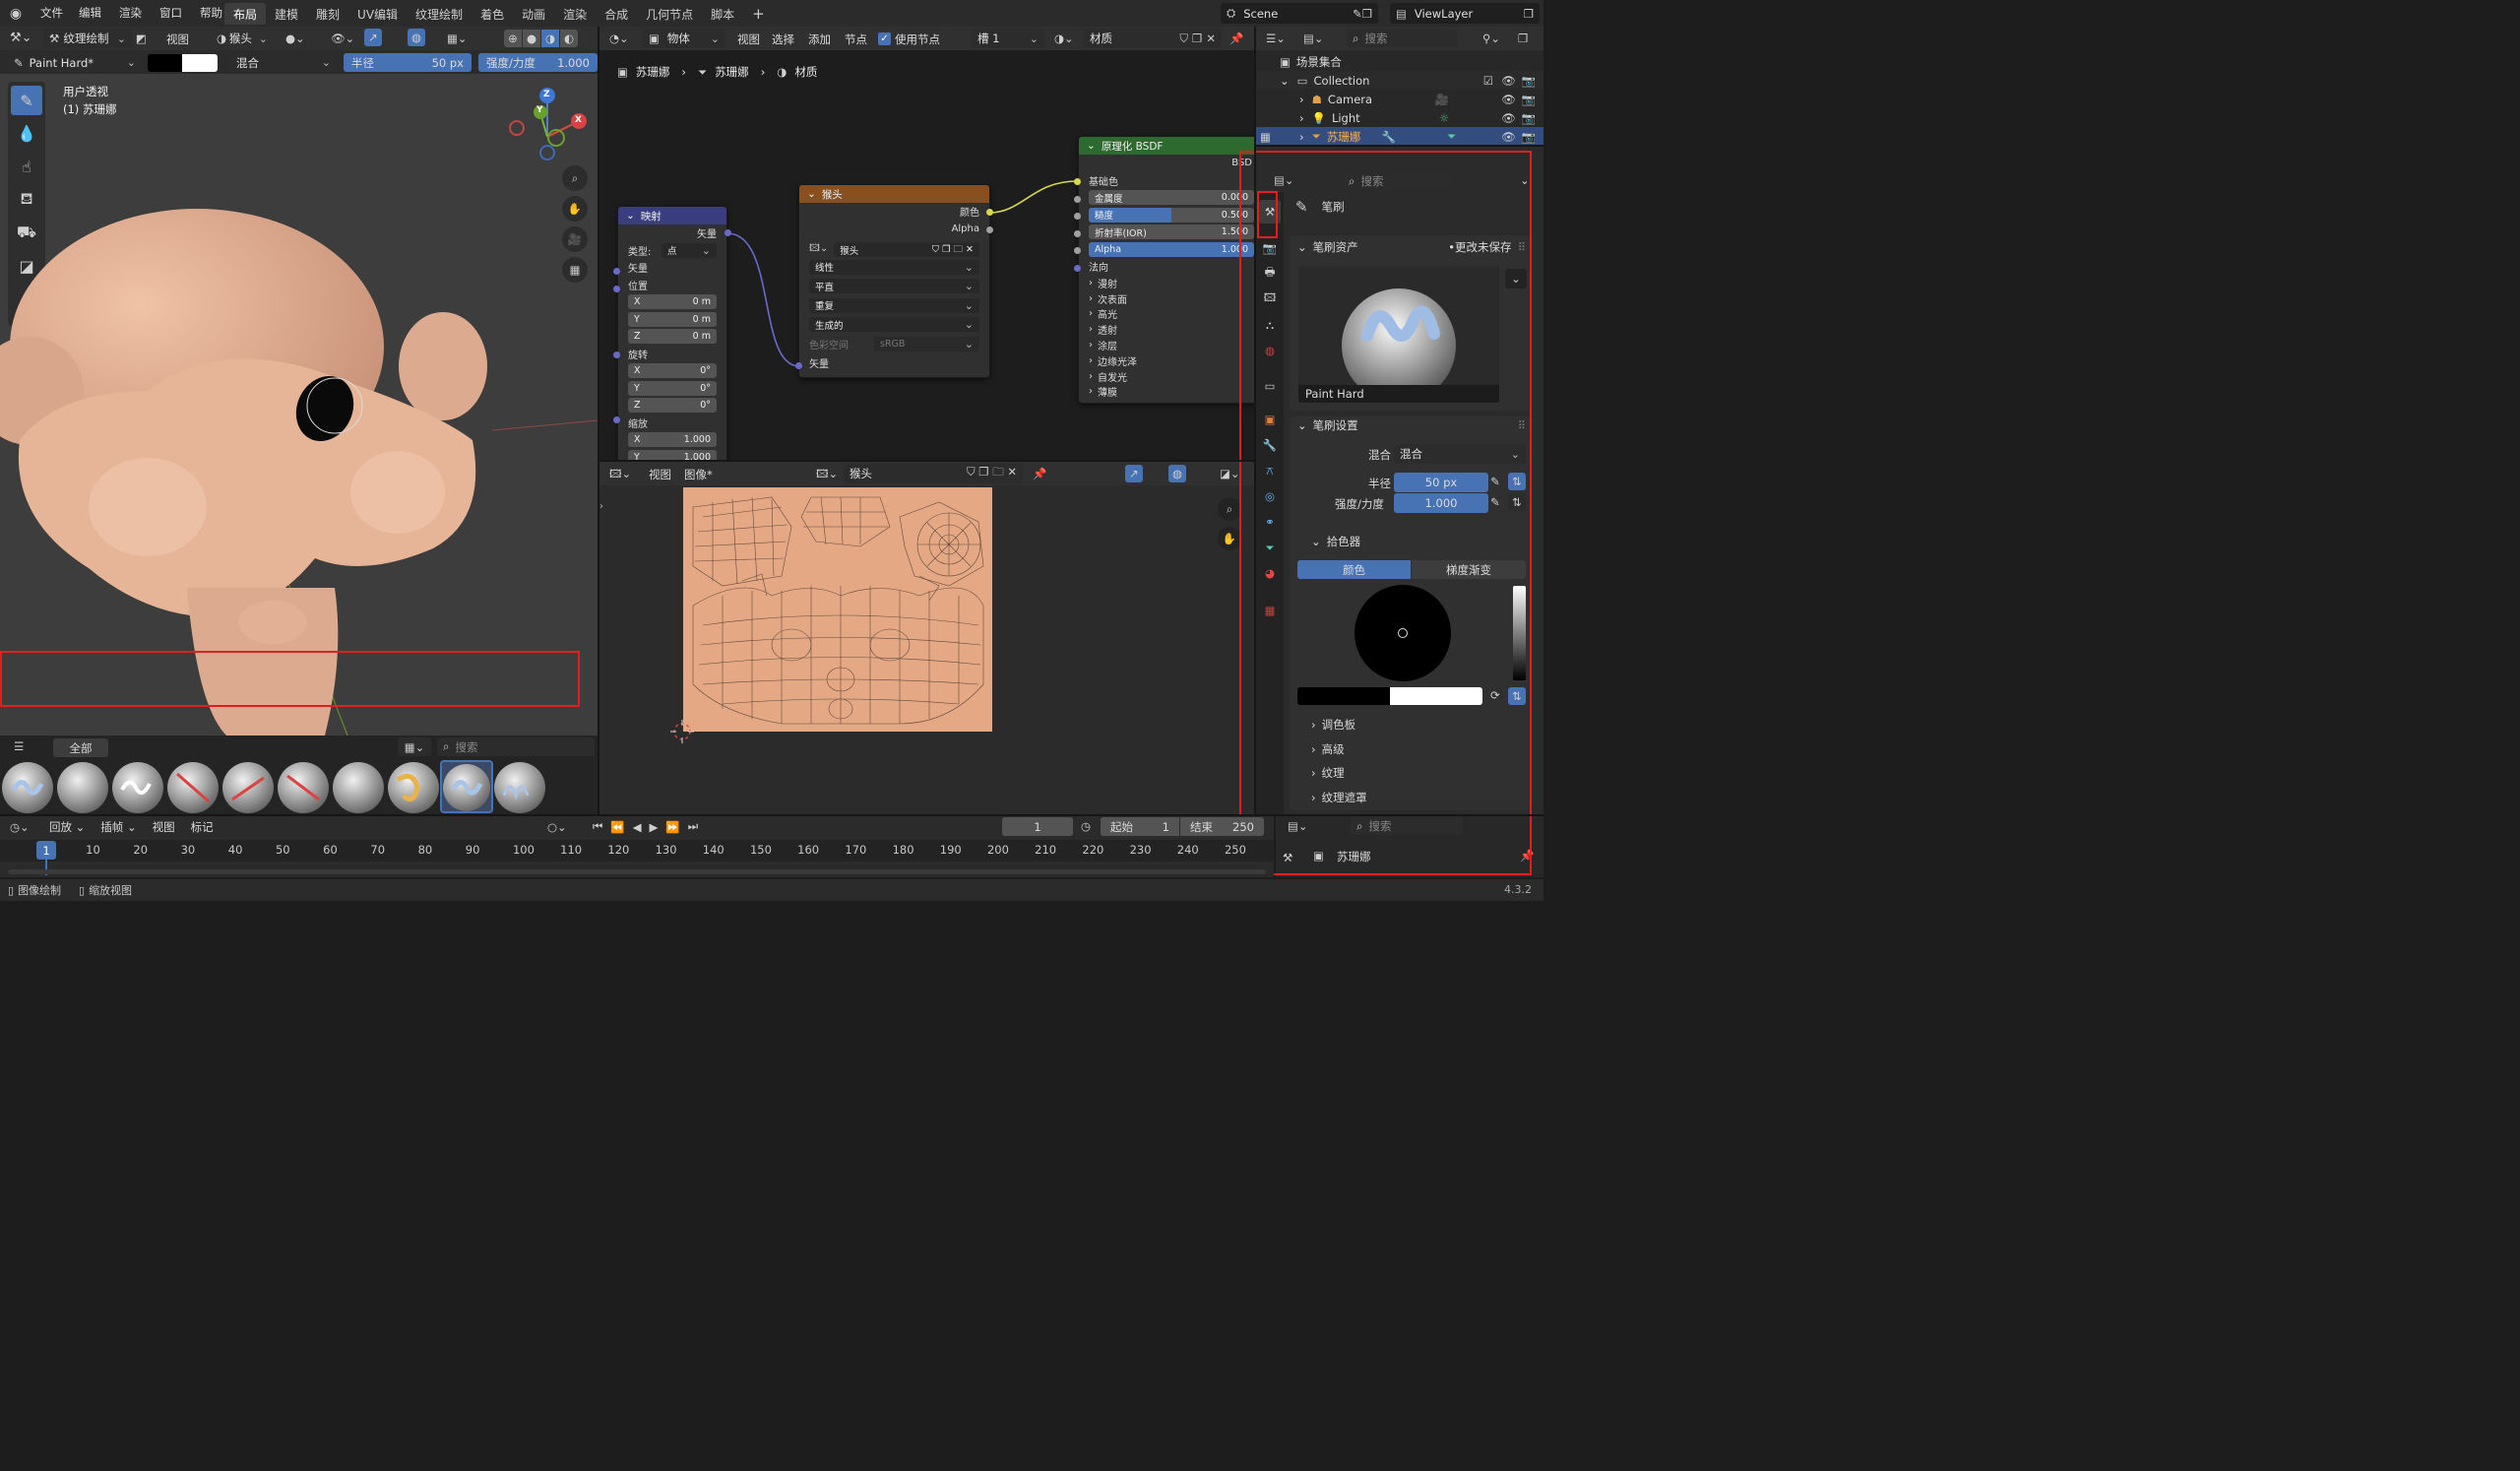  I want to click on auto-keying-icon: ○⌄, so click(557, 827).